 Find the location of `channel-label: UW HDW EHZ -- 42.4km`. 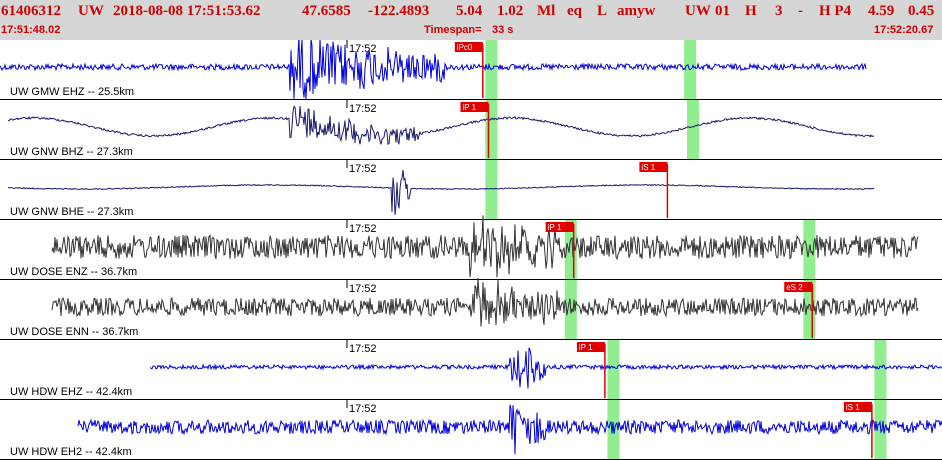

channel-label: UW HDW EHZ -- 42.4km is located at coordinates (71, 392).